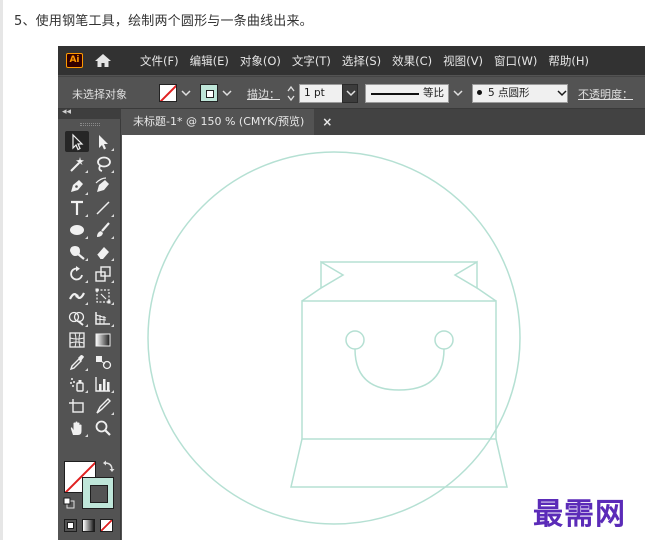 This screenshot has height=540, width=645. I want to click on type-tool-icon, so click(77, 207).